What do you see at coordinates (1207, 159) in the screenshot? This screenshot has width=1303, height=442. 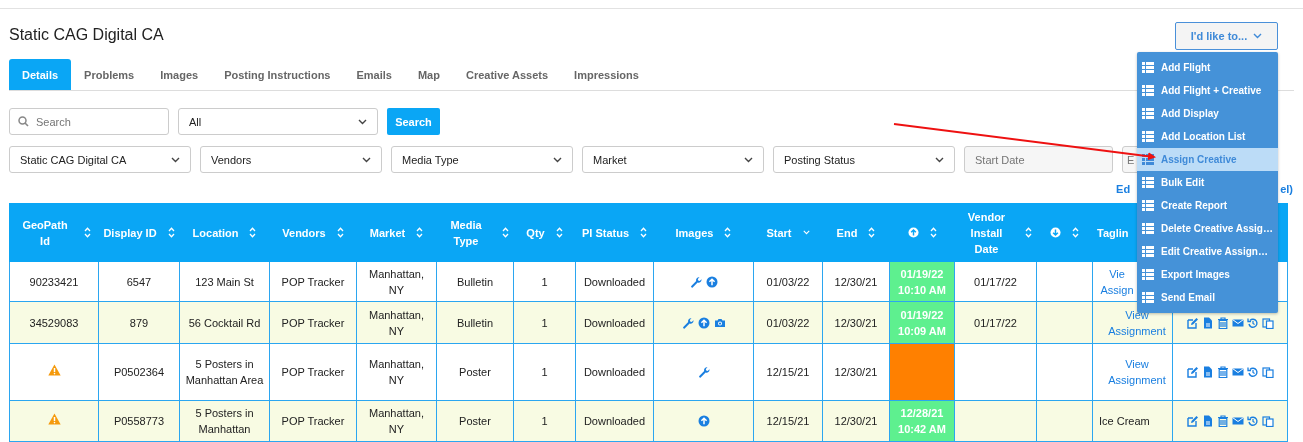 I see `menu-item: Assign Creative` at bounding box center [1207, 159].